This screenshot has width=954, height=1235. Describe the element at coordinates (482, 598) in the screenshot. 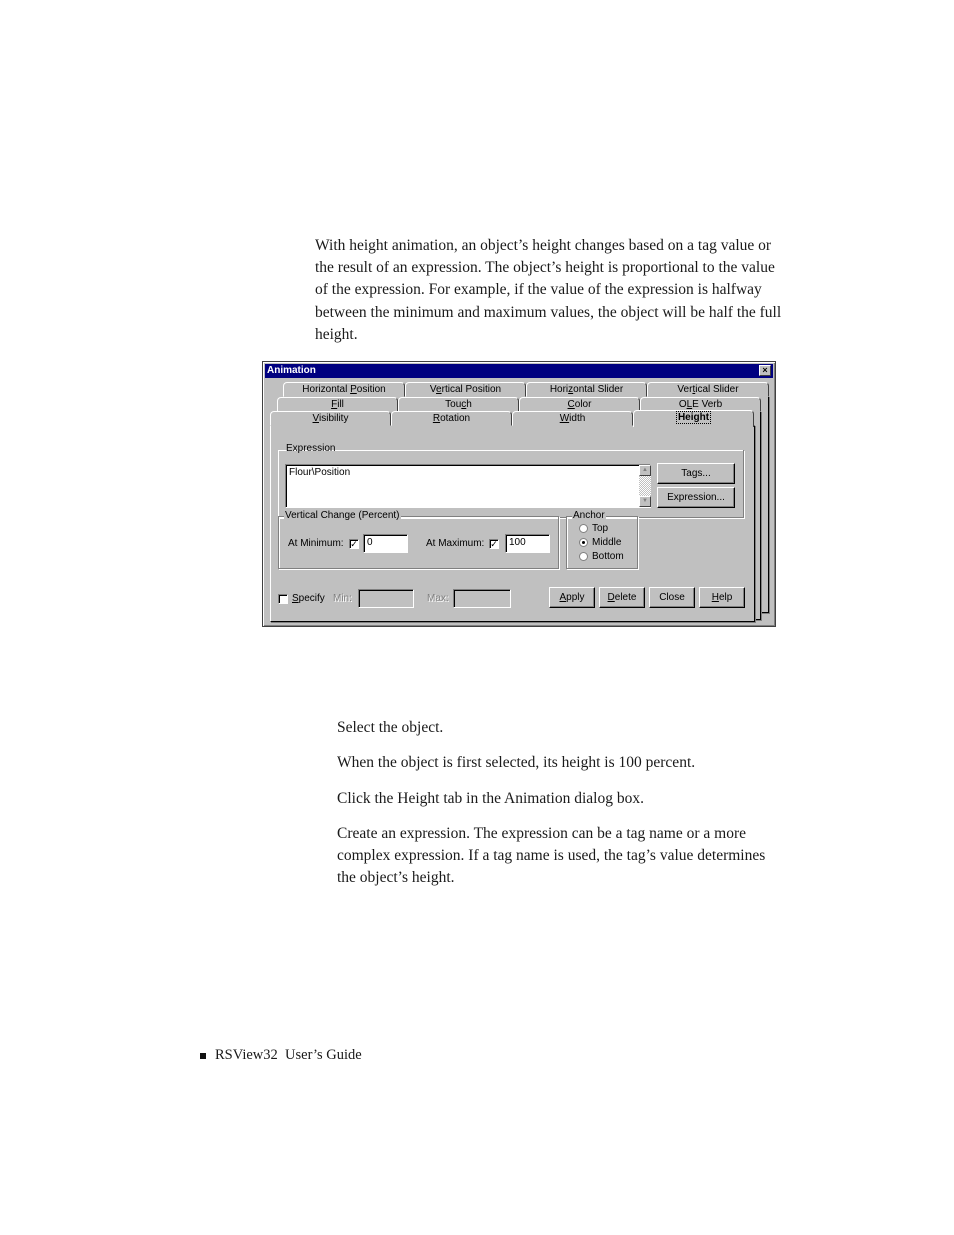

I see `max-input` at that location.